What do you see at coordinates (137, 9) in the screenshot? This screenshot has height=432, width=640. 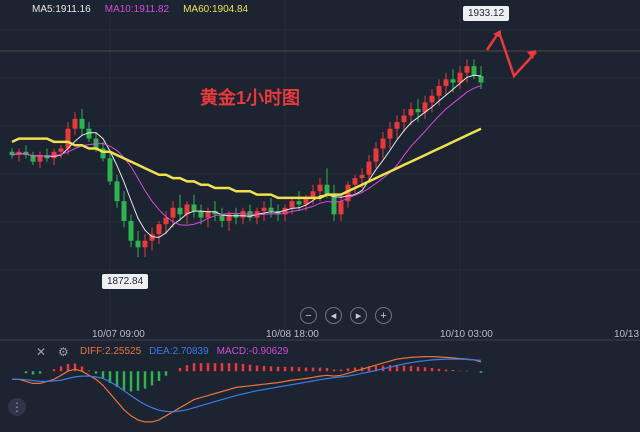 I see `ma10-legend: MA10:1911.82` at bounding box center [137, 9].